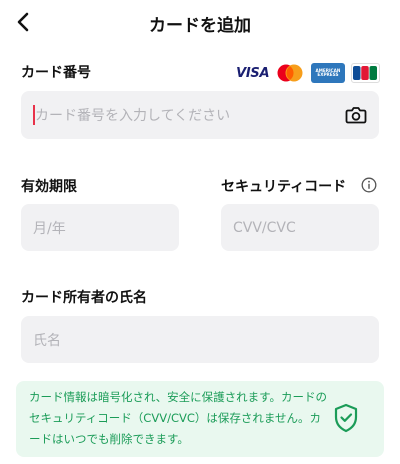 Image resolution: width=400 pixels, height=464 pixels. I want to click on top-bar: カードを追加, so click(200, 23).